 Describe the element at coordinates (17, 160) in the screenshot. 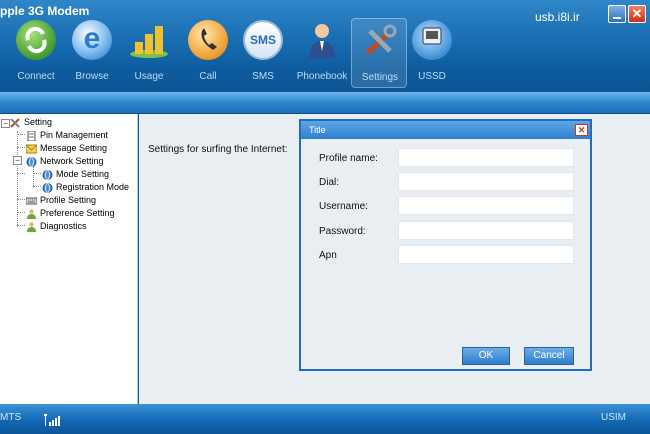

I see `tree-collapse-network-icon: −` at that location.